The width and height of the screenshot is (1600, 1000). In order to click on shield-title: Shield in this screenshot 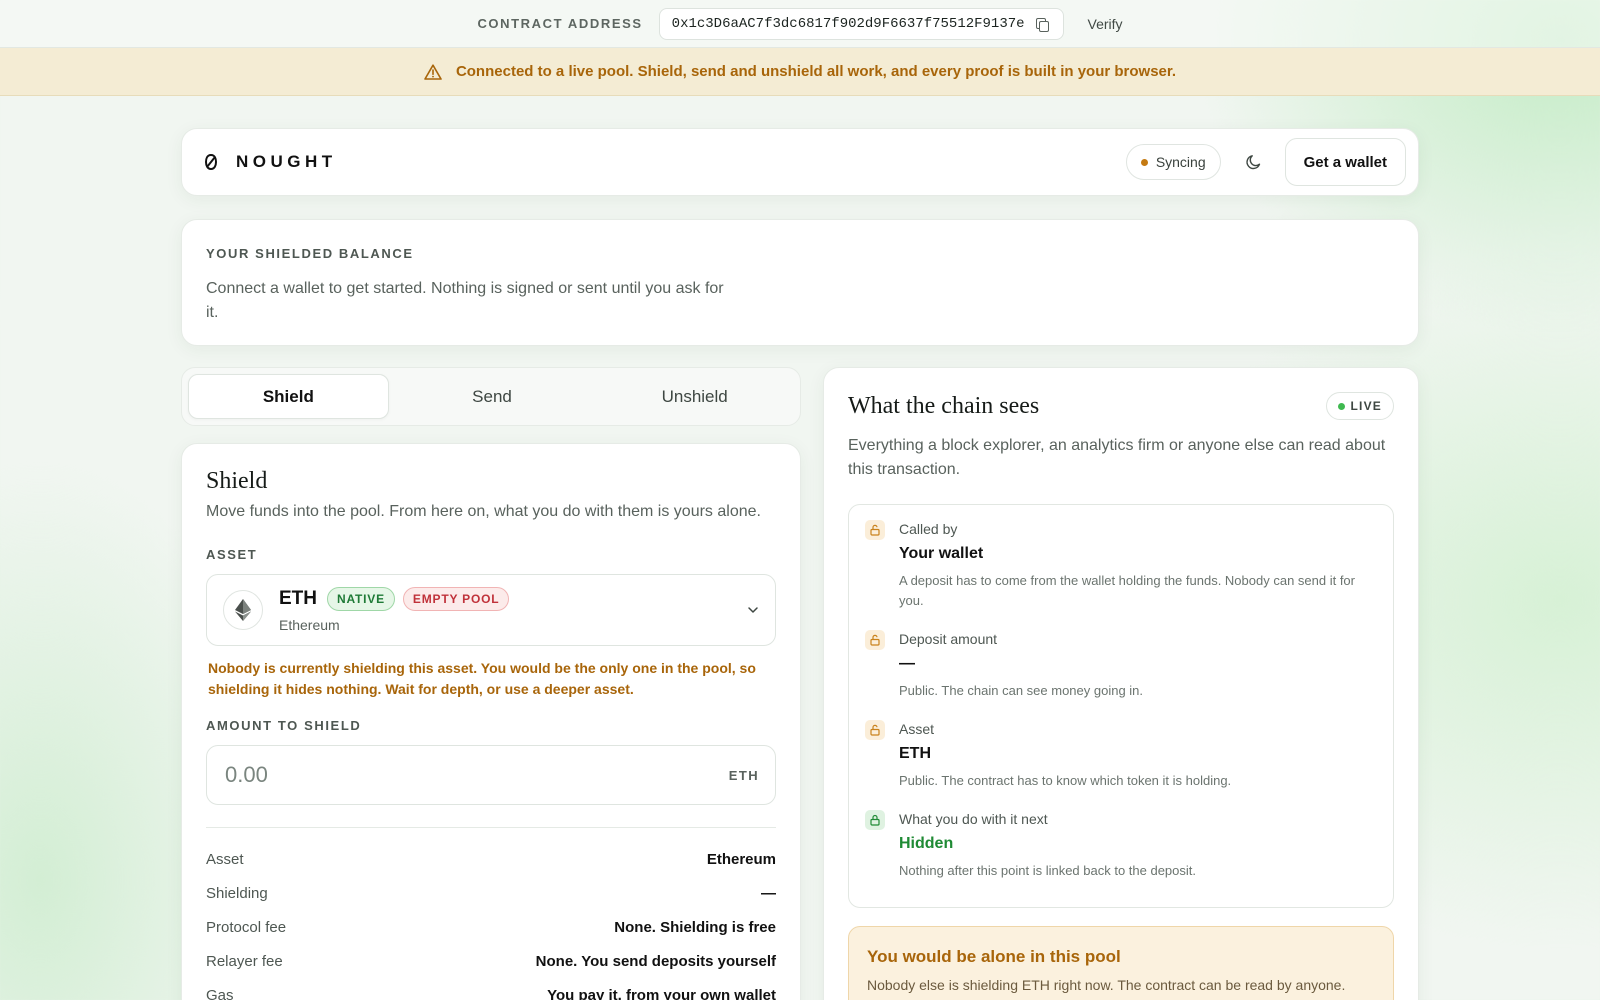, I will do `click(237, 481)`.